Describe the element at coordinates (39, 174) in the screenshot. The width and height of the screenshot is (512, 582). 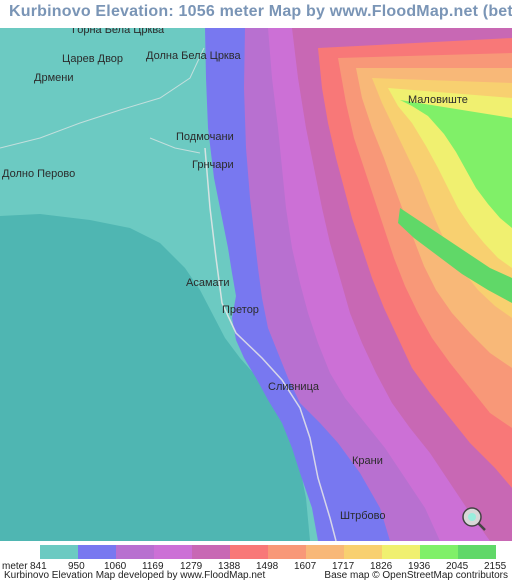
I see `place-label: Долно Перово` at that location.